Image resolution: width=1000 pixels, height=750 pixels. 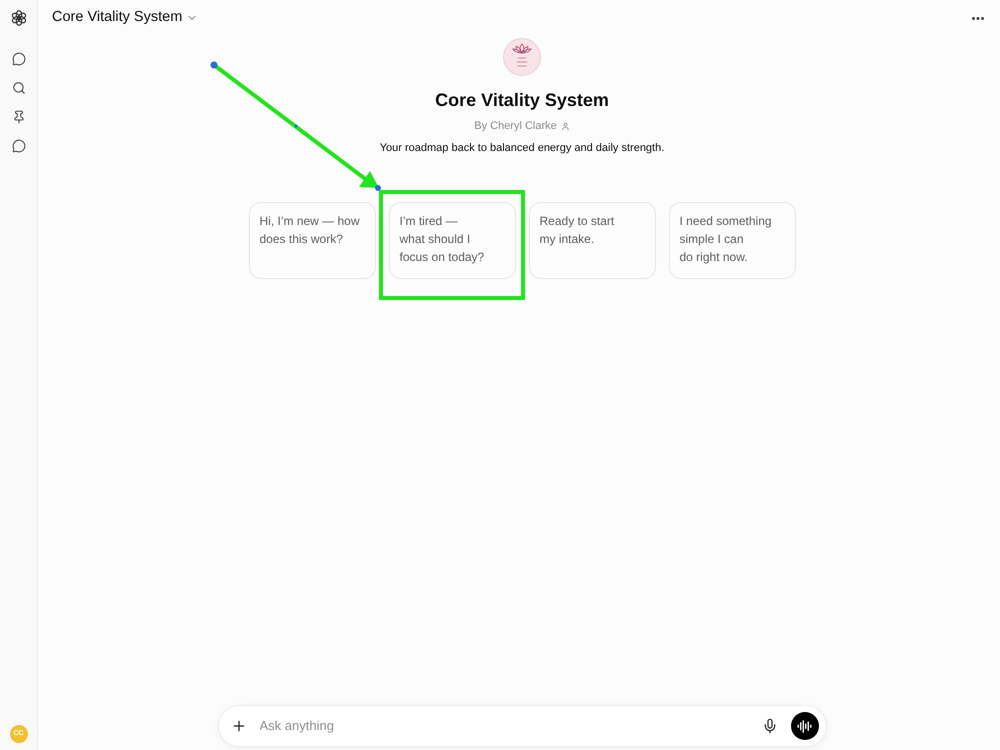 What do you see at coordinates (522, 100) in the screenshot?
I see `gpt-title: Core Vitality System` at bounding box center [522, 100].